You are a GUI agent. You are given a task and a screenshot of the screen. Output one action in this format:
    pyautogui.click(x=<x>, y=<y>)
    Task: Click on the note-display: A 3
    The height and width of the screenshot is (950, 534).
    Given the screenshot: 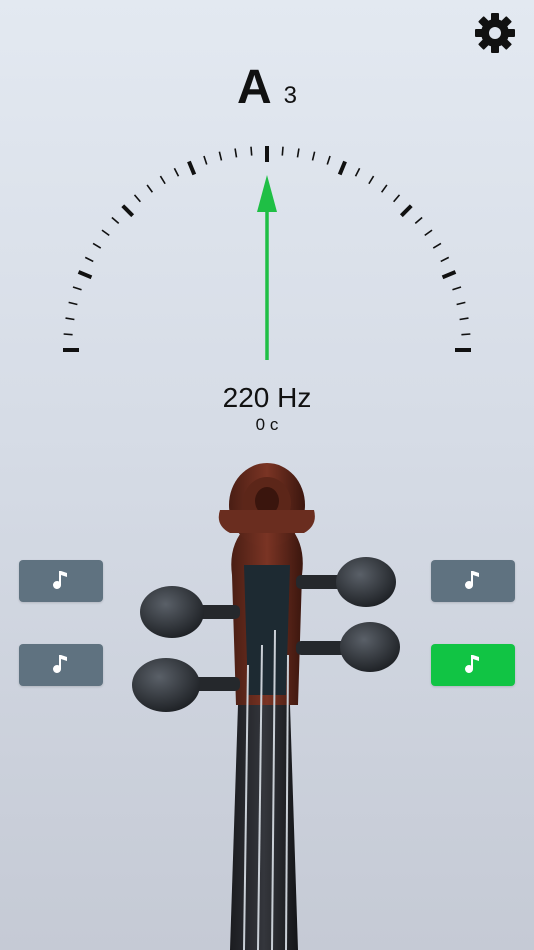 What is the action you would take?
    pyautogui.click(x=267, y=84)
    